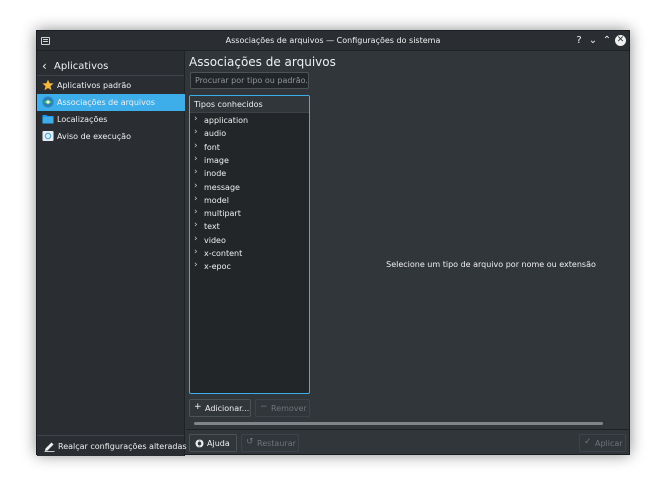 The width and height of the screenshot is (667, 500). Describe the element at coordinates (215, 240) in the screenshot. I see `tree-item-label: video` at that location.